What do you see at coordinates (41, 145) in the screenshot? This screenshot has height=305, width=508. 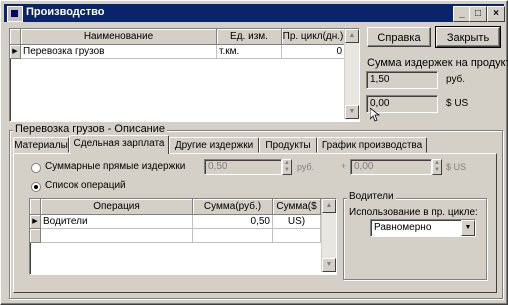 I see `tab-materials: Материалы` at bounding box center [41, 145].